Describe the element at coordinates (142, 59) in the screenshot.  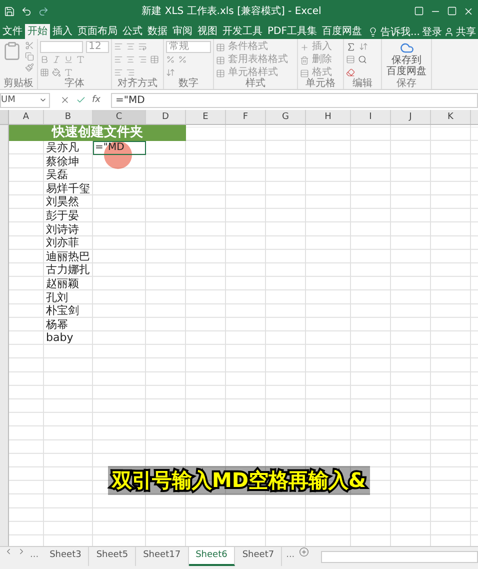
I see `align-right-icon` at that location.